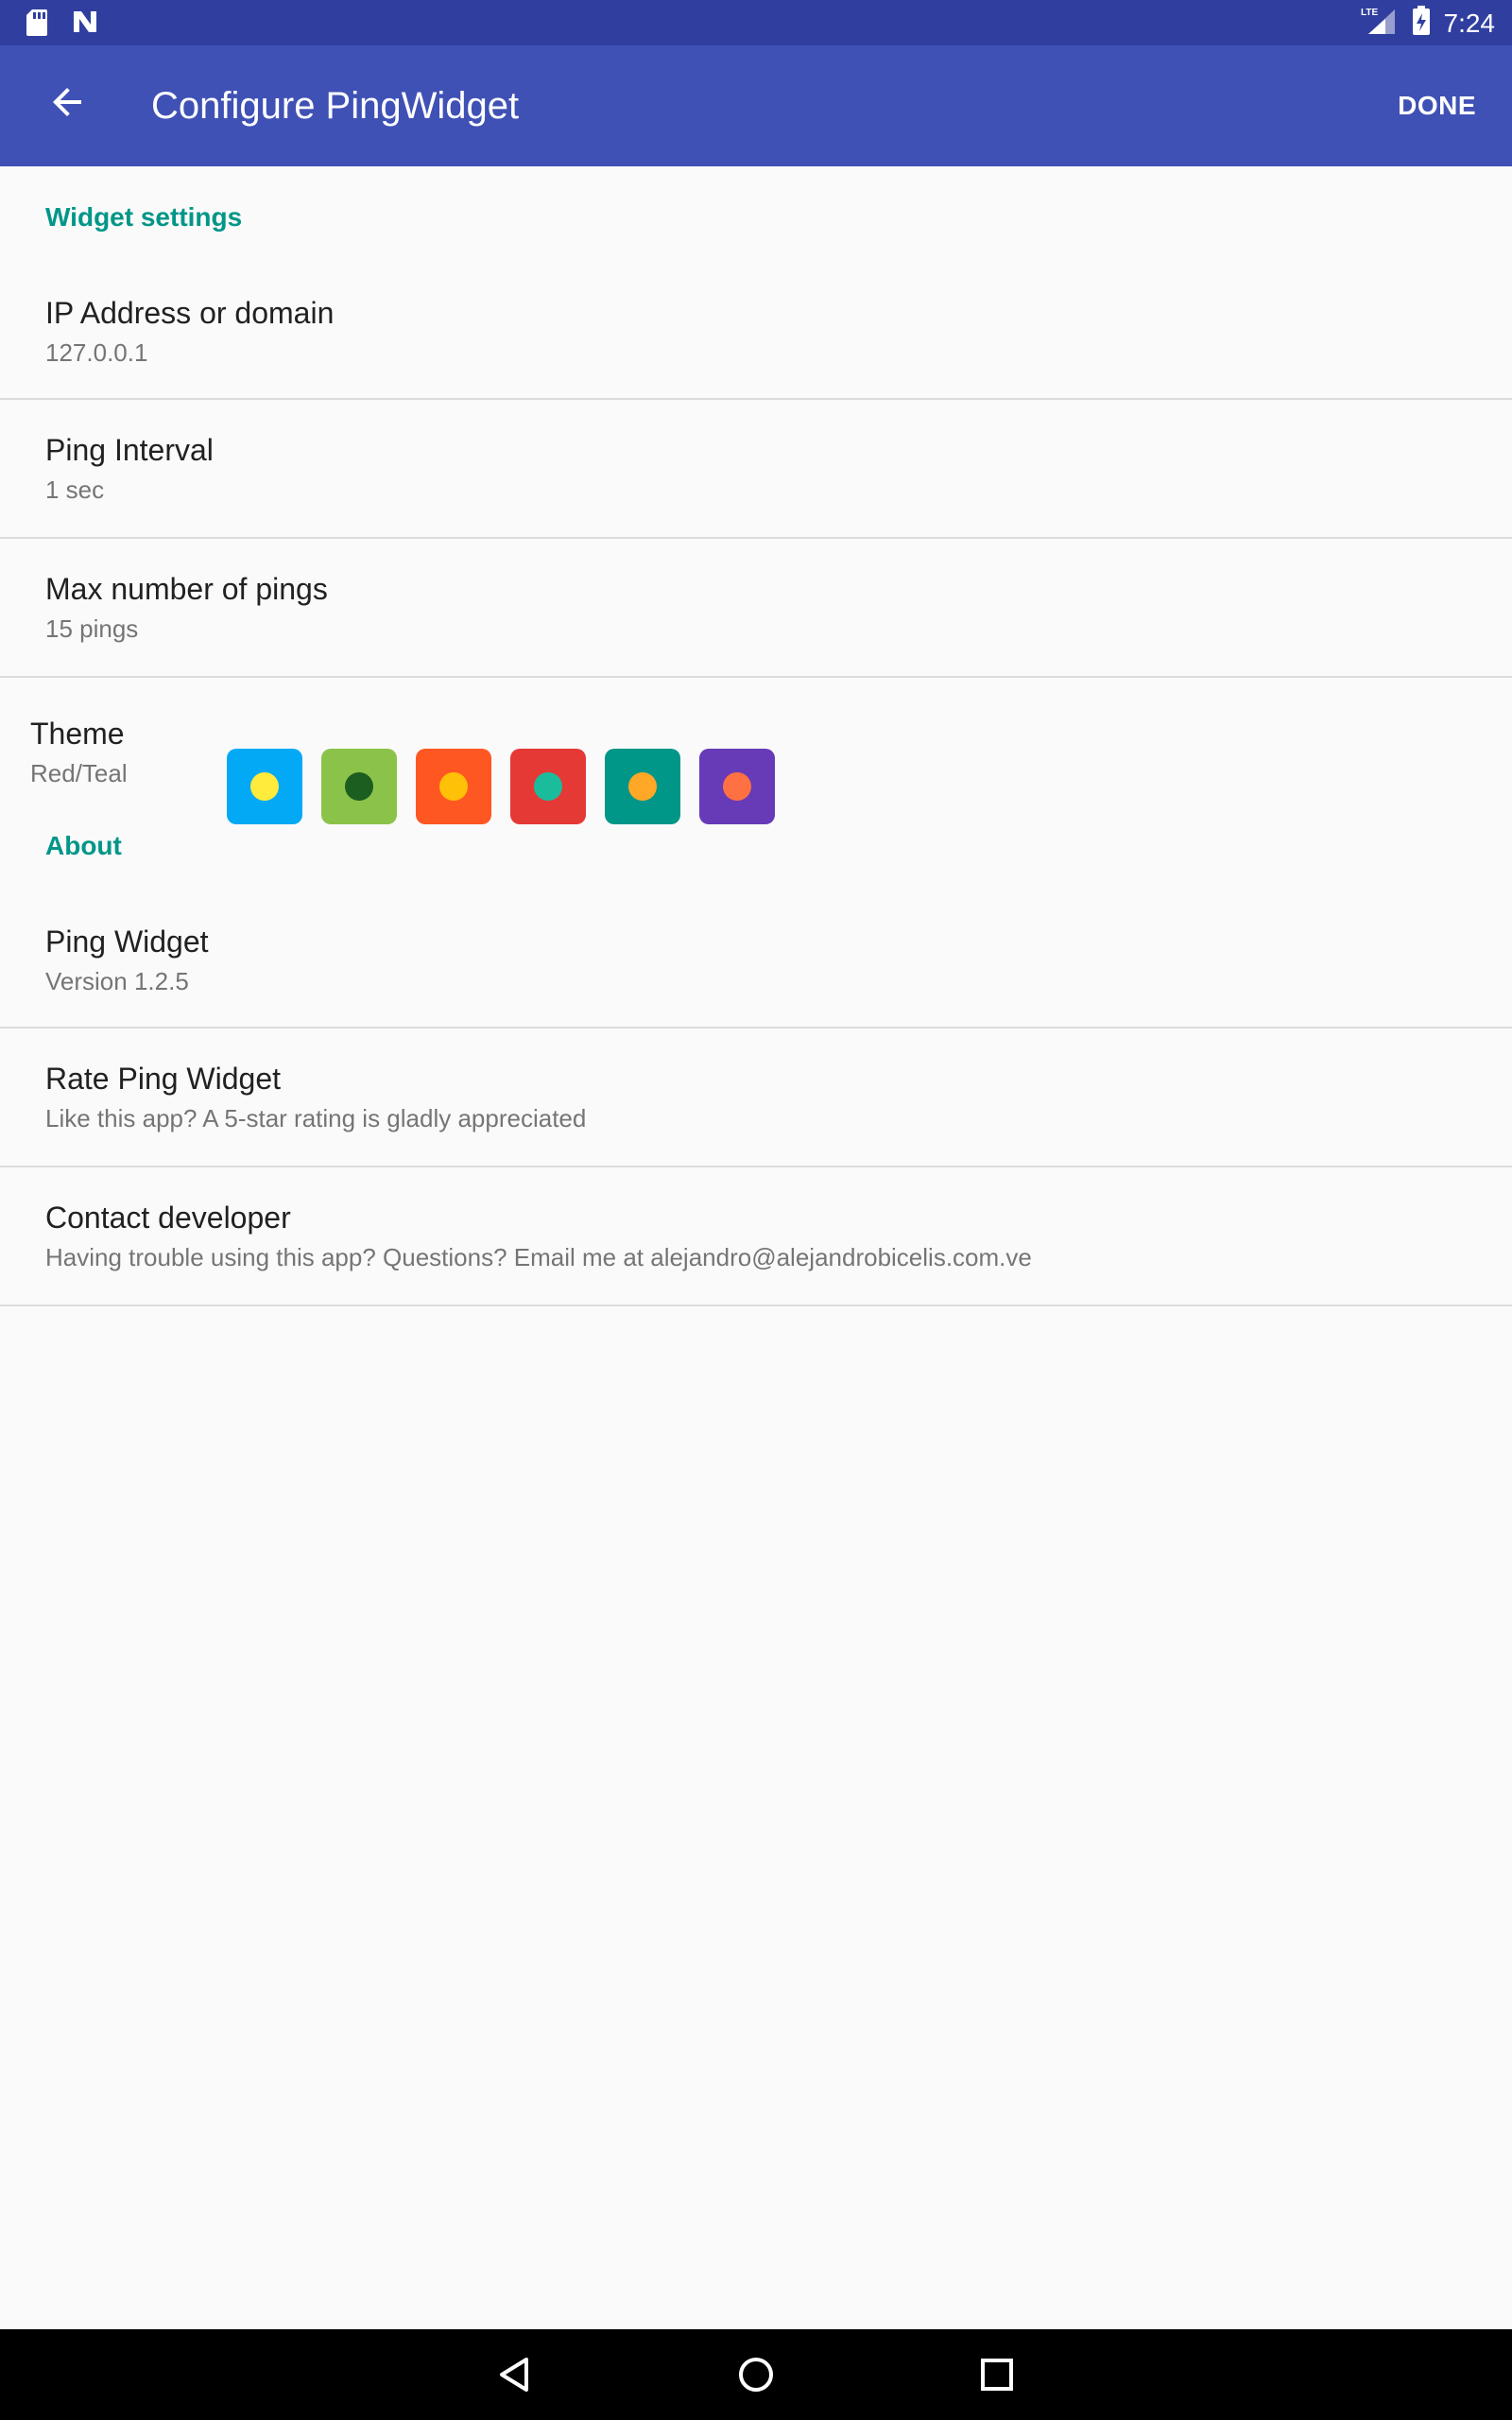 The width and height of the screenshot is (1512, 2420). What do you see at coordinates (163, 1079) in the screenshot?
I see `pref-title: Rate Ping Widget` at bounding box center [163, 1079].